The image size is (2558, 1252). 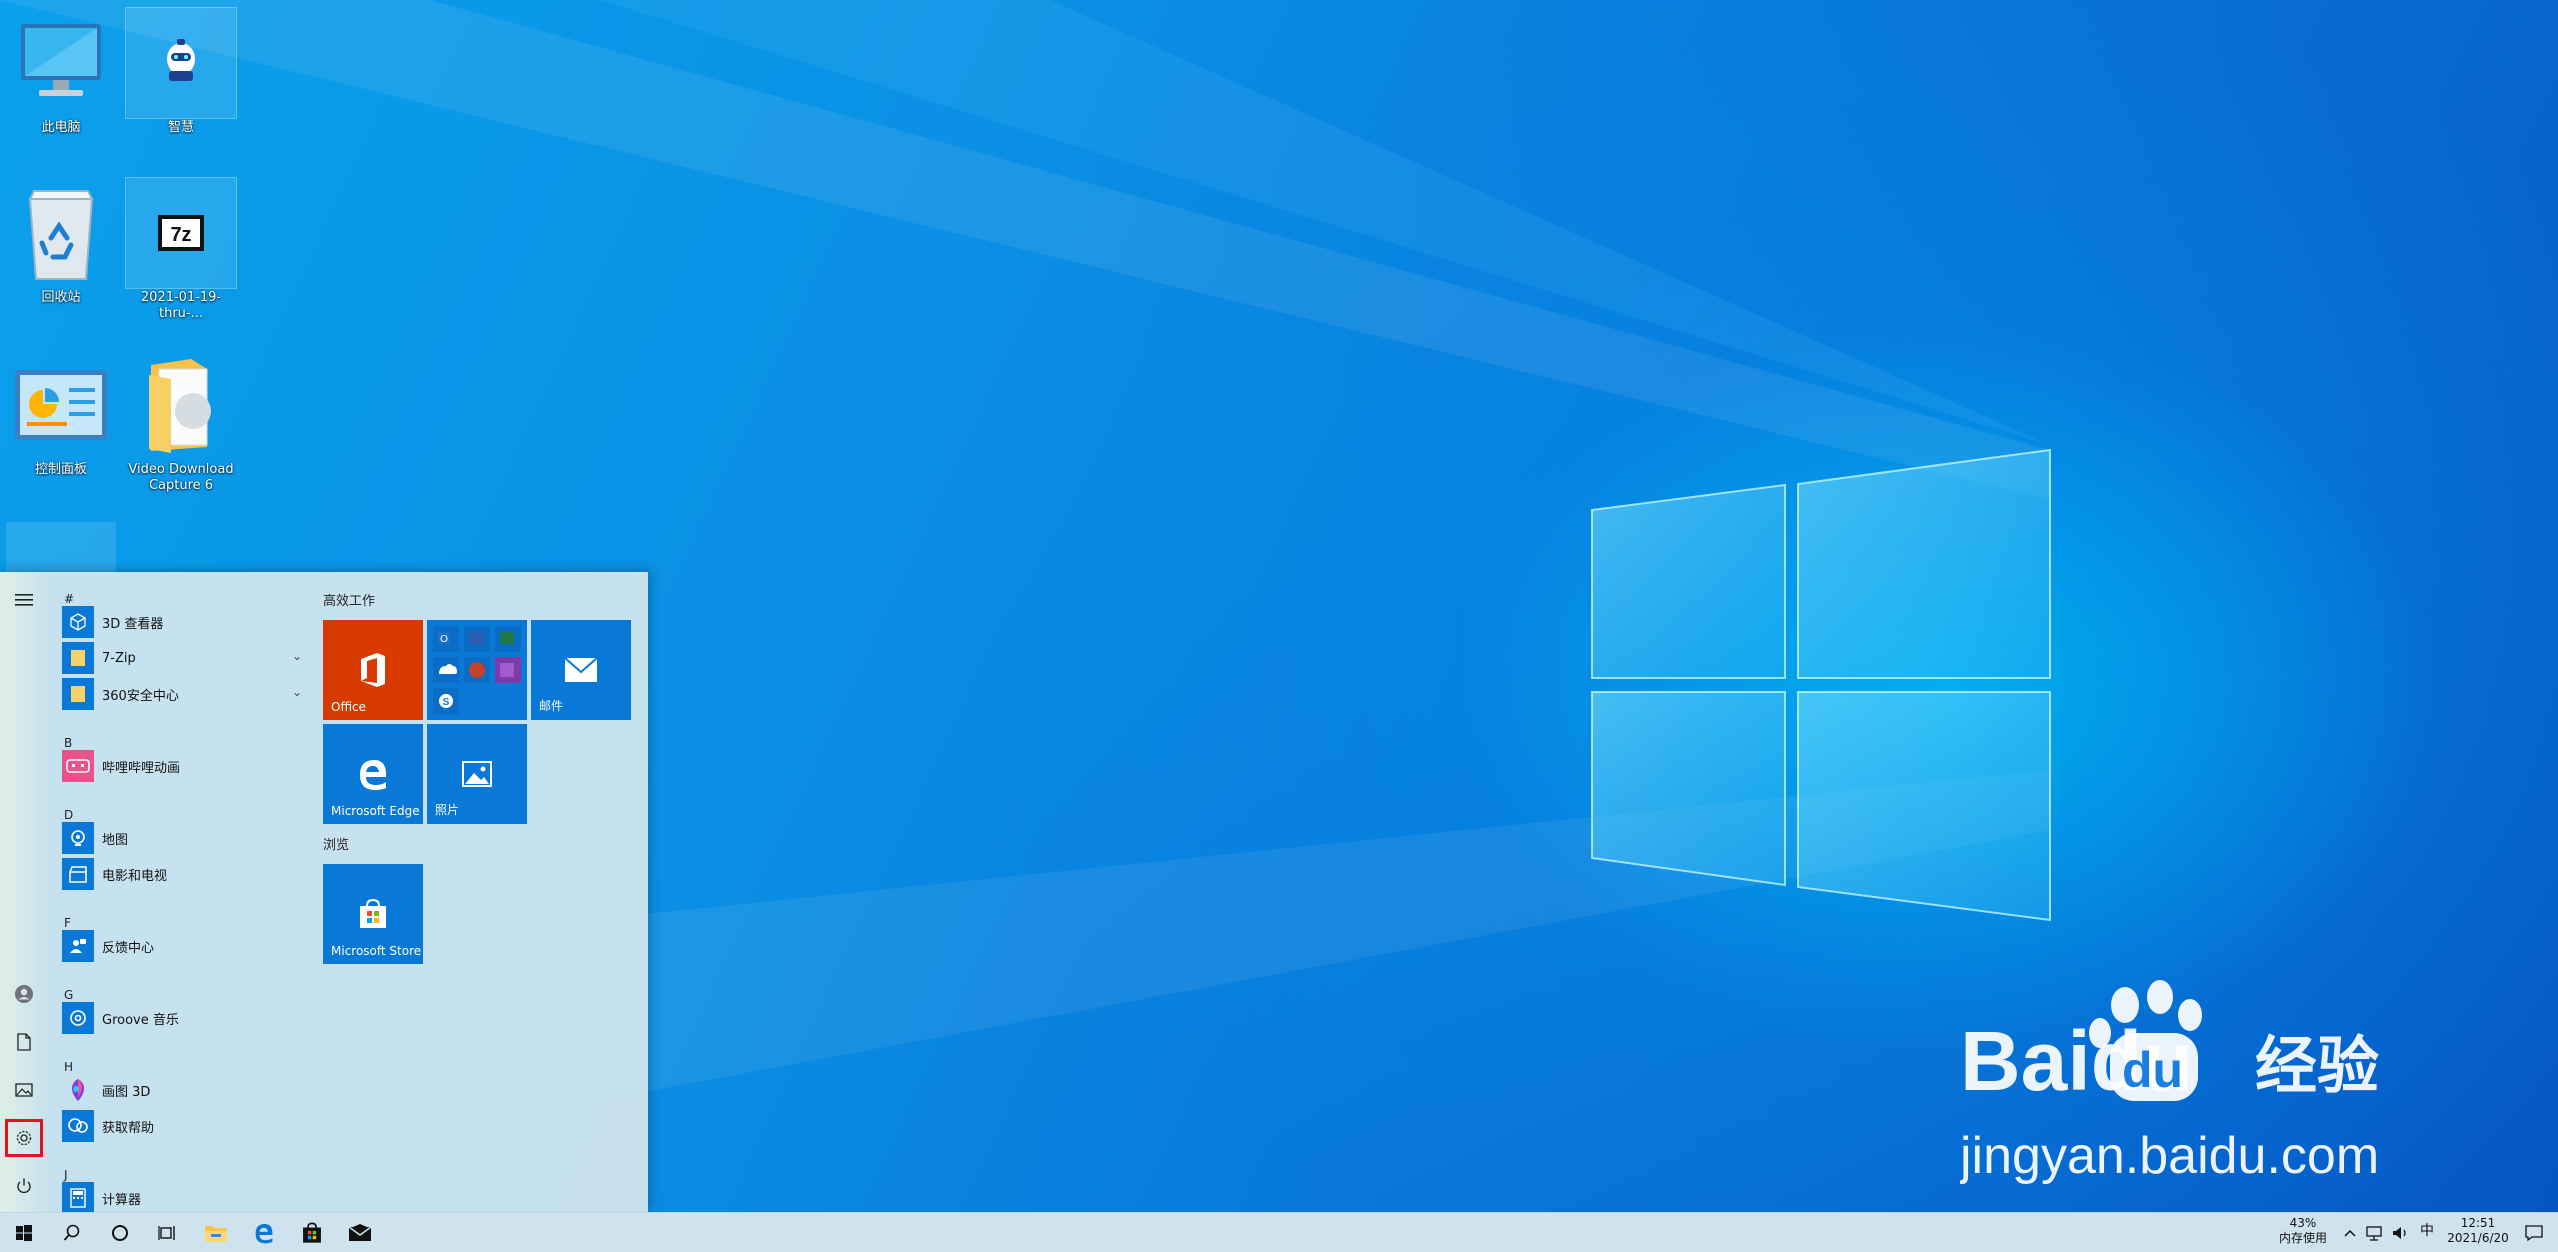 I want to click on network-button, so click(x=2375, y=1232).